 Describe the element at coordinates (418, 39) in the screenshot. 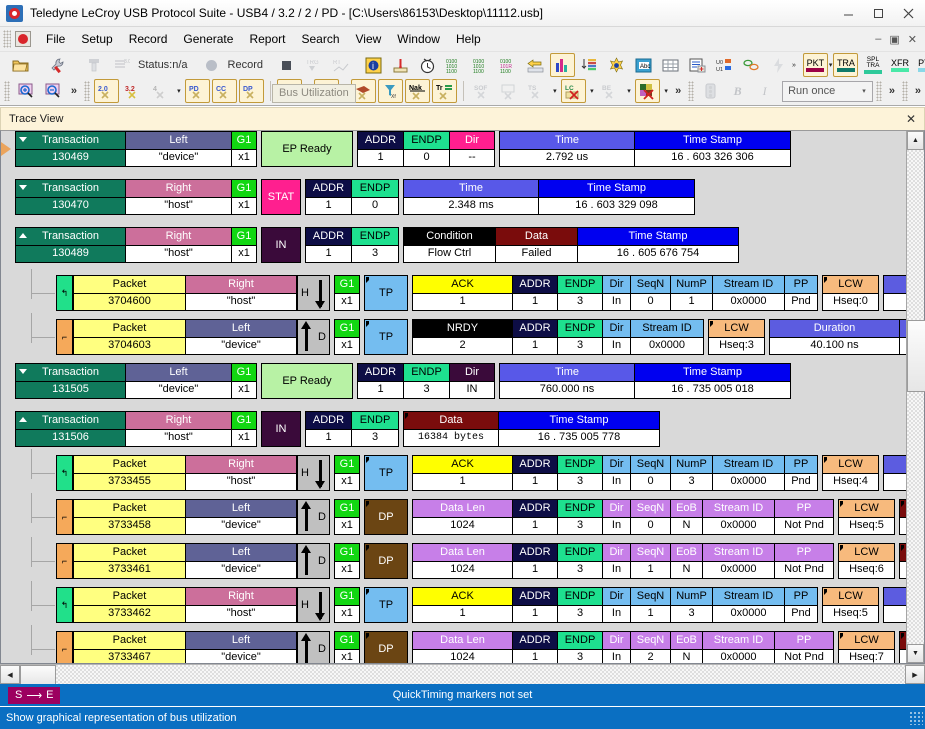

I see `menu-window: Window` at that location.